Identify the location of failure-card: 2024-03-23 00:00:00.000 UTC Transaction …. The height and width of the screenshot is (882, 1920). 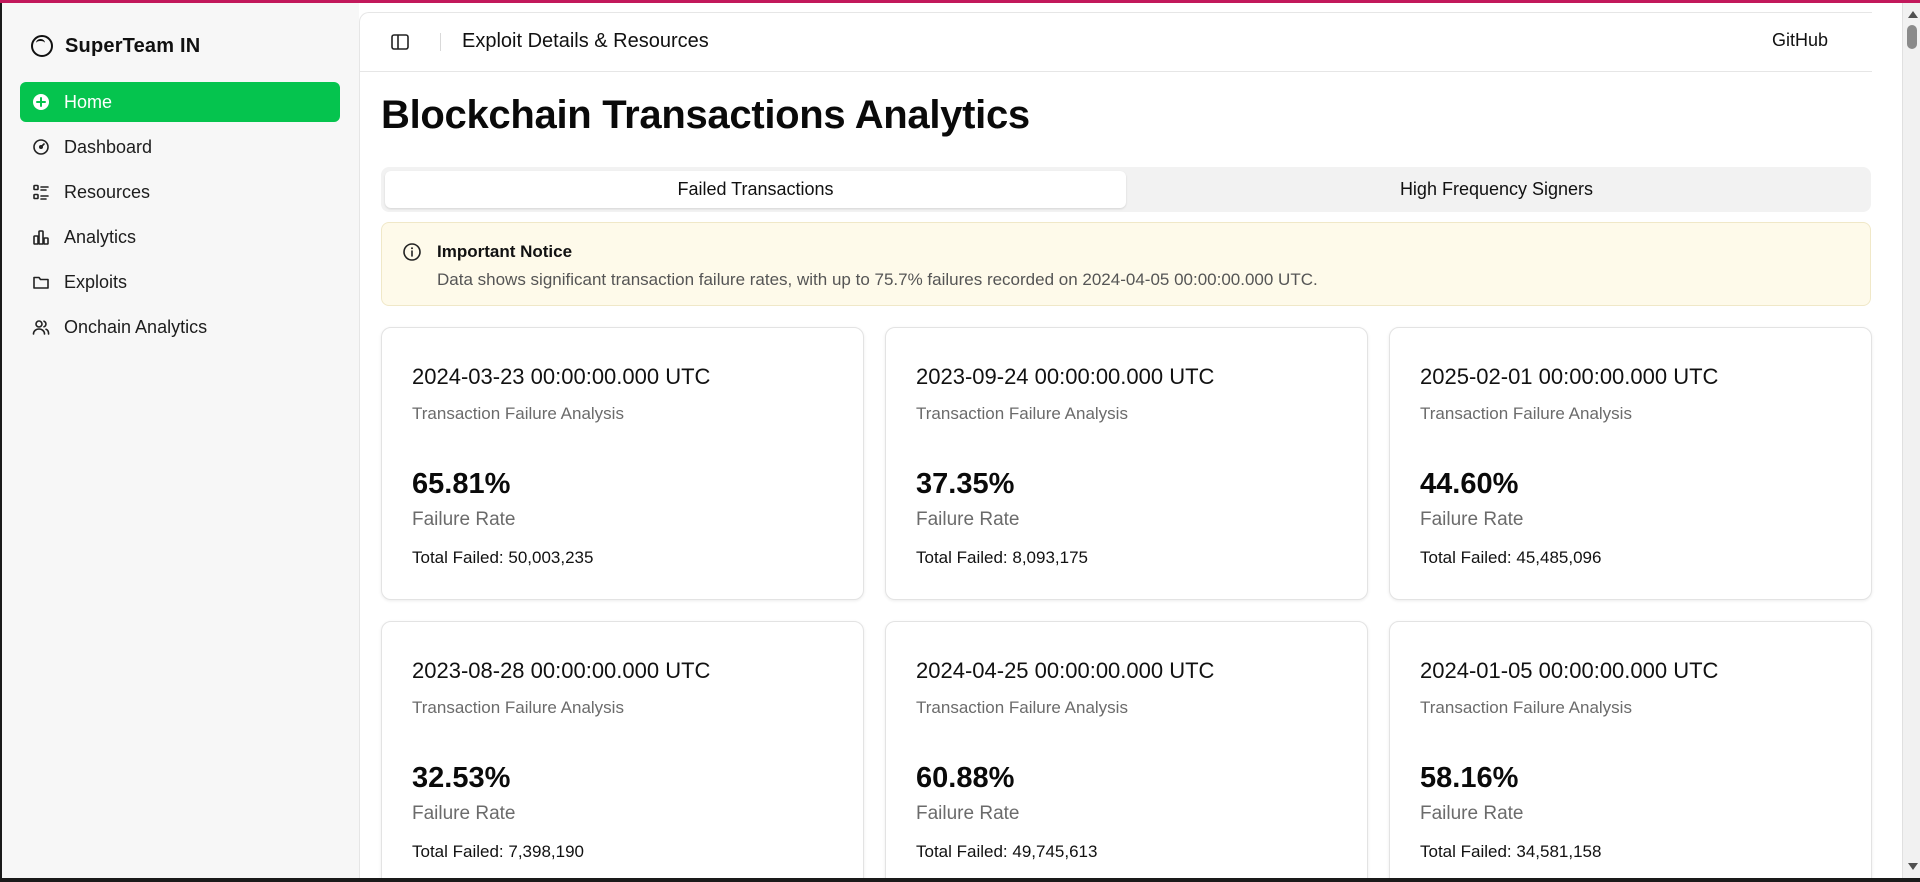
(622, 463).